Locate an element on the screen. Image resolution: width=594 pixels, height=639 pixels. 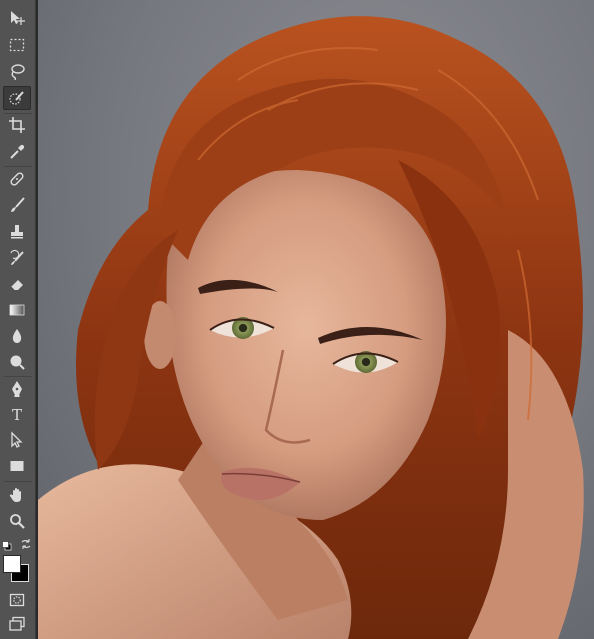
screen-mode-button is located at coordinates (17, 624).